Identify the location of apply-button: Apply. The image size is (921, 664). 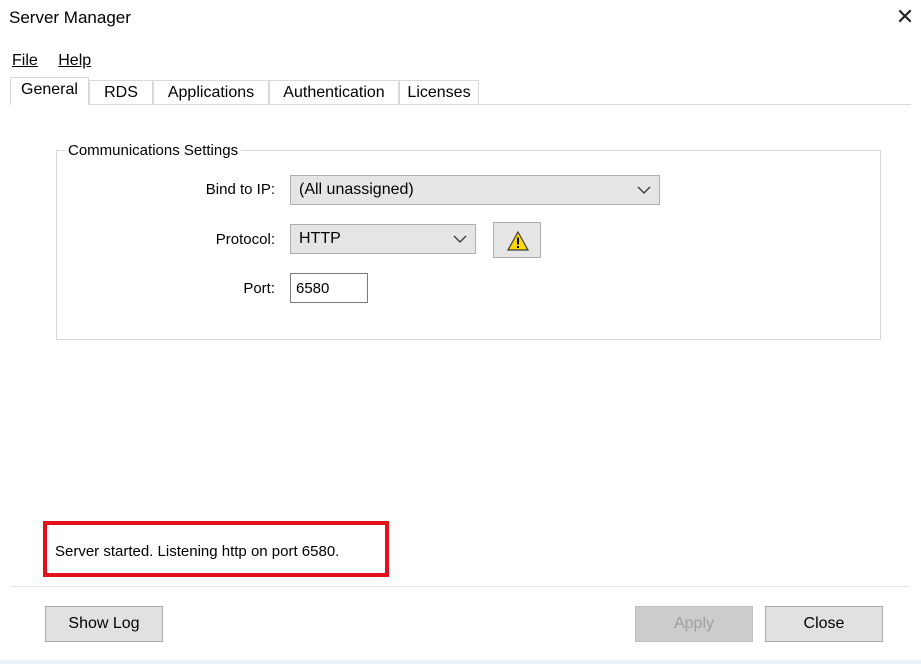
(694, 624).